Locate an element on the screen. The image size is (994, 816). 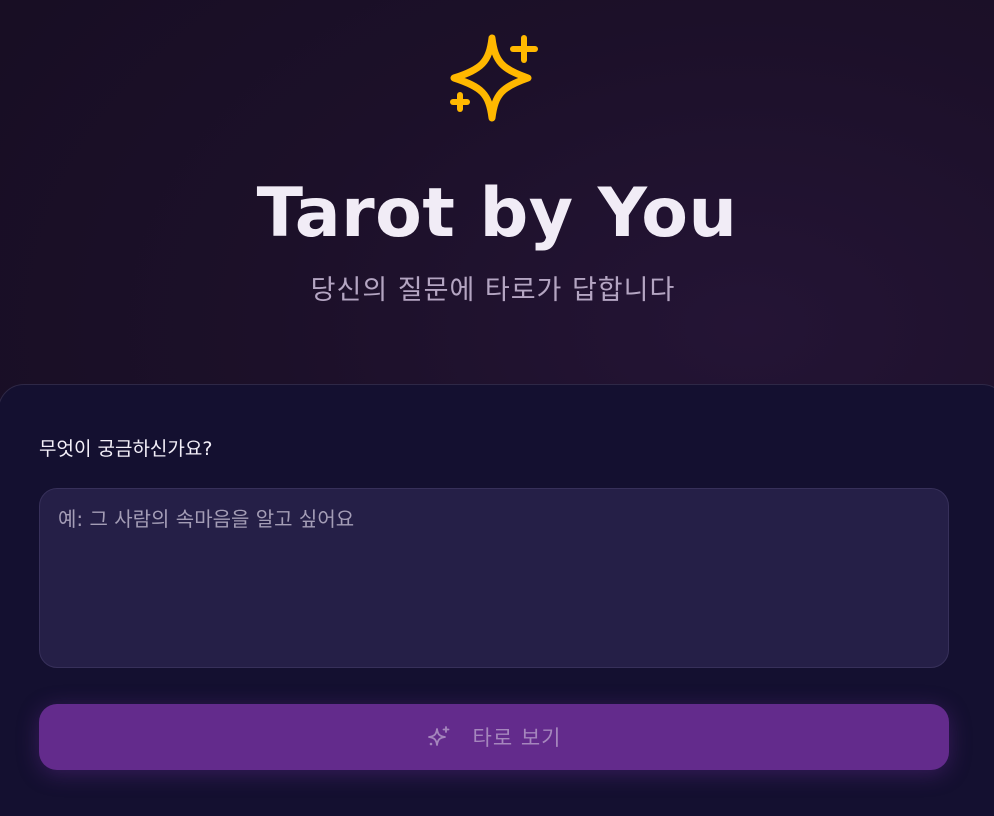
app-subtitle: 당신의 질문에 타로가 답합니다 is located at coordinates (493, 290).